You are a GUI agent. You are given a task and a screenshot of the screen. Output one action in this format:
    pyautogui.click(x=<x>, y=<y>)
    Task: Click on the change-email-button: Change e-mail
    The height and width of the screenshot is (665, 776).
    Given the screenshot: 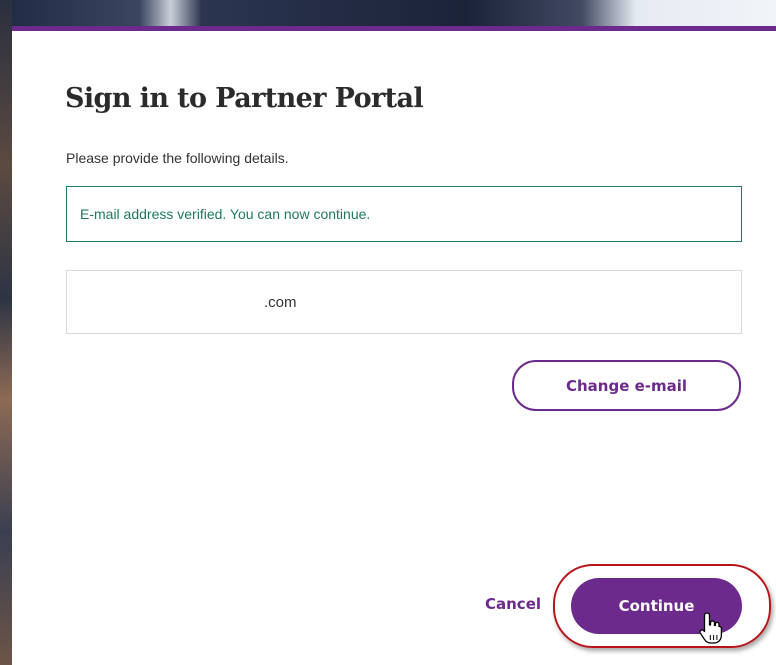 What is the action you would take?
    pyautogui.click(x=626, y=385)
    